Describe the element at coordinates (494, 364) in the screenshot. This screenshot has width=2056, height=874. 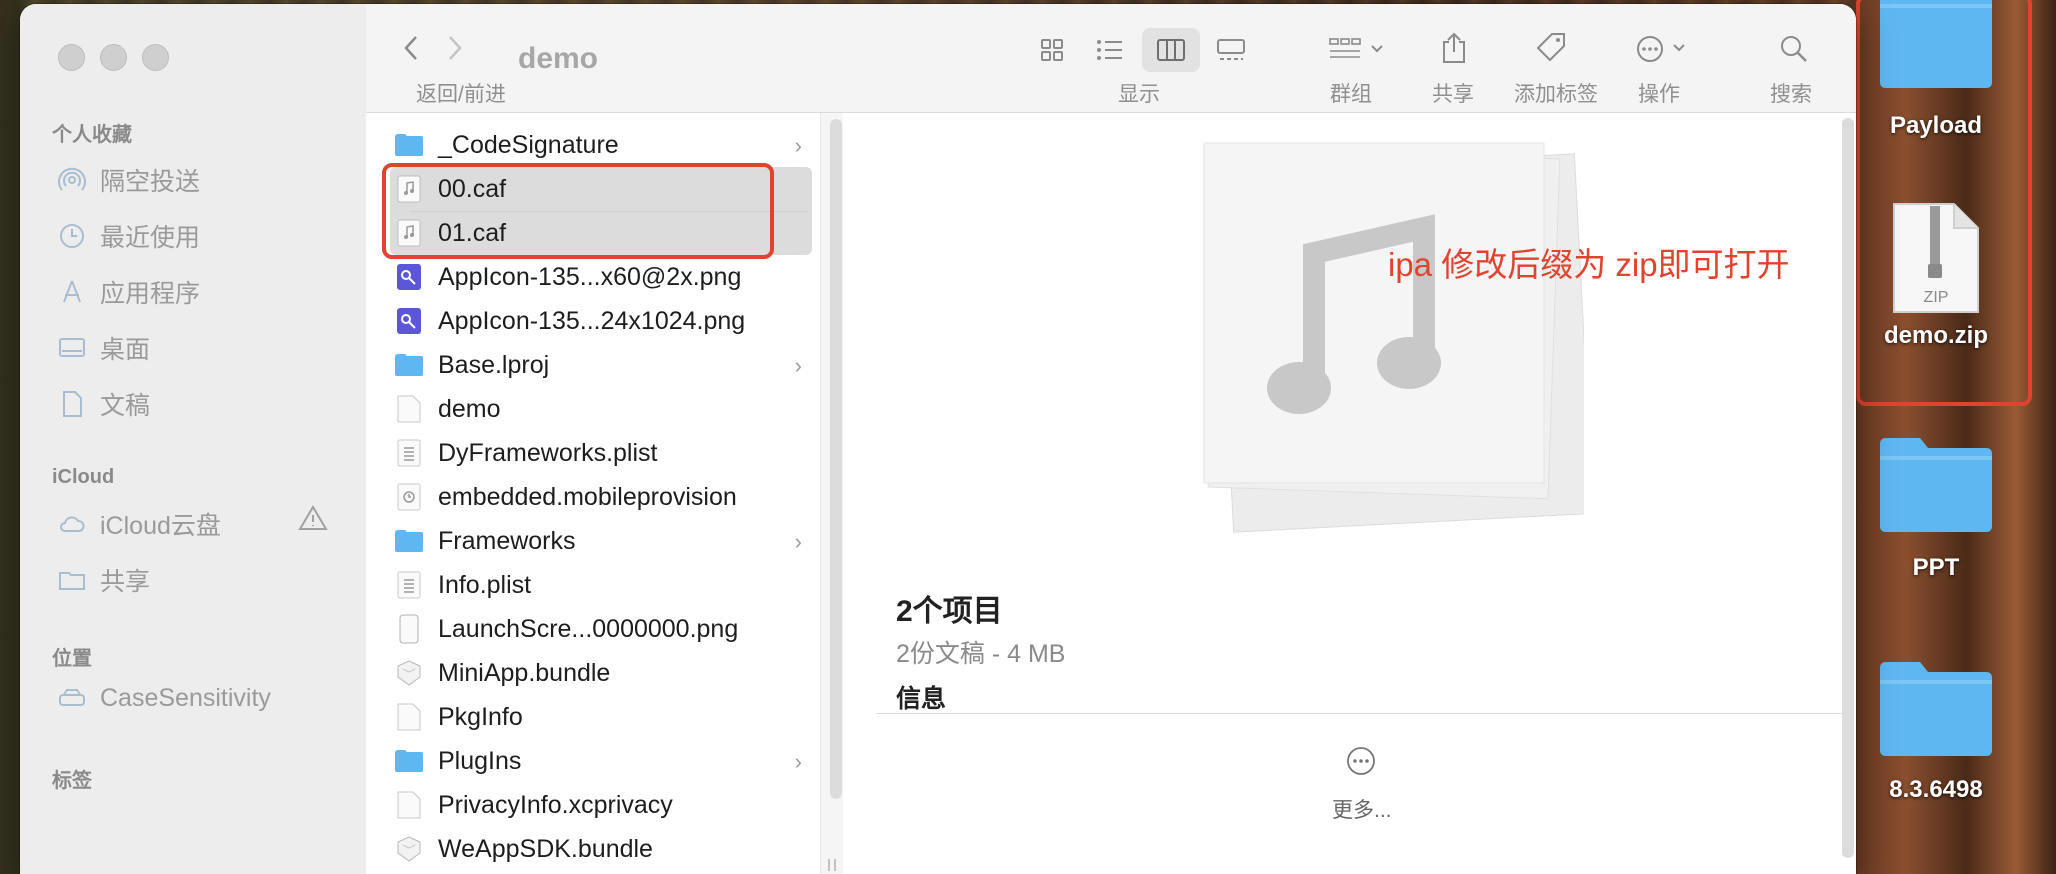
I see `file-name: Base.lproj` at that location.